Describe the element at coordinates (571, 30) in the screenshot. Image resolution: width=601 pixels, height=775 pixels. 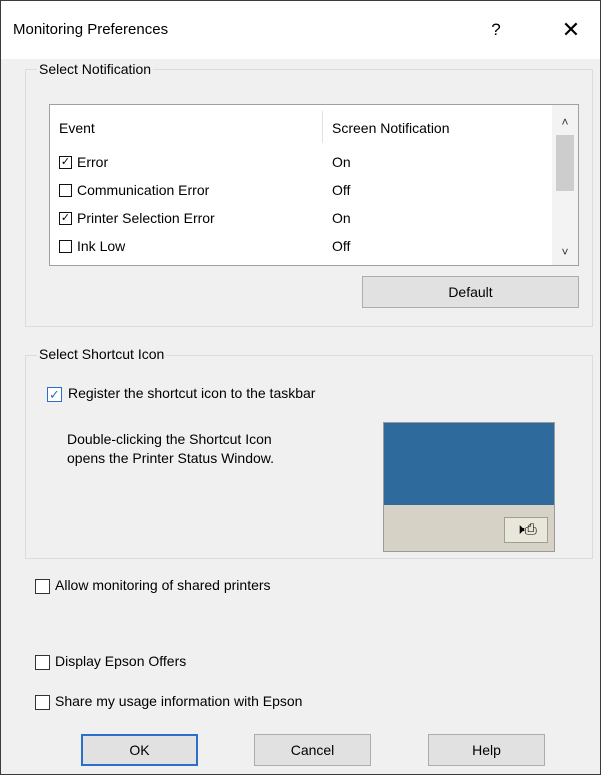
I see `close-icon: ✕` at that location.